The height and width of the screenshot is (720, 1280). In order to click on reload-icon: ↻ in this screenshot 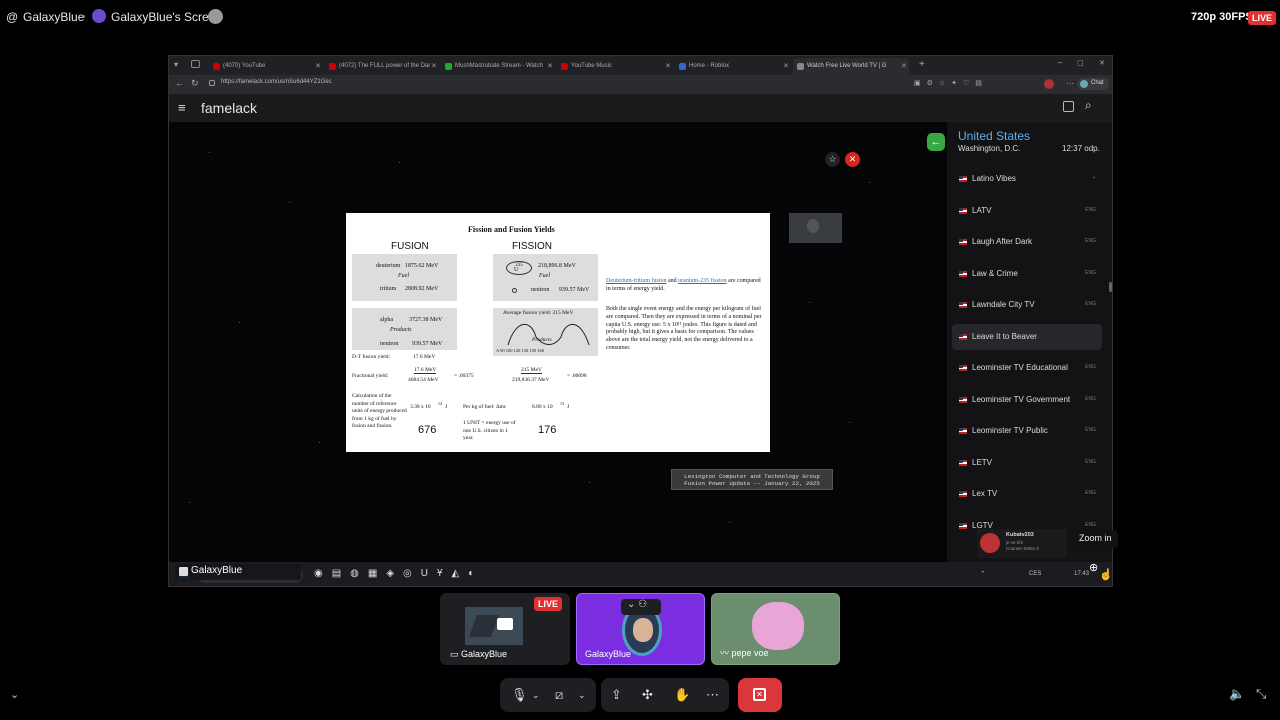, I will do `click(195, 83)`.